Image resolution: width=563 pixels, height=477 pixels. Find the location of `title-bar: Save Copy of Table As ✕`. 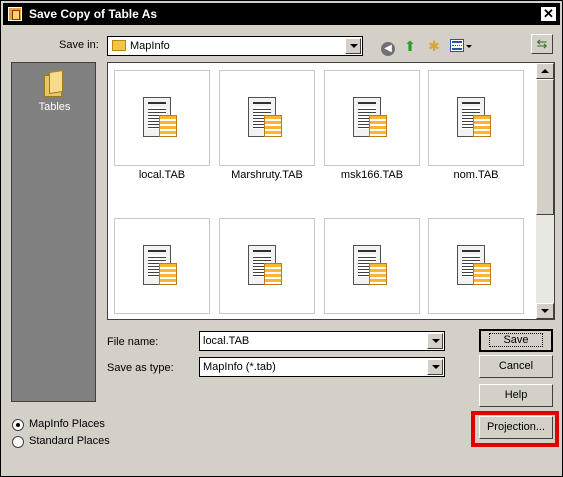

title-bar: Save Copy of Table As ✕ is located at coordinates (281, 14).